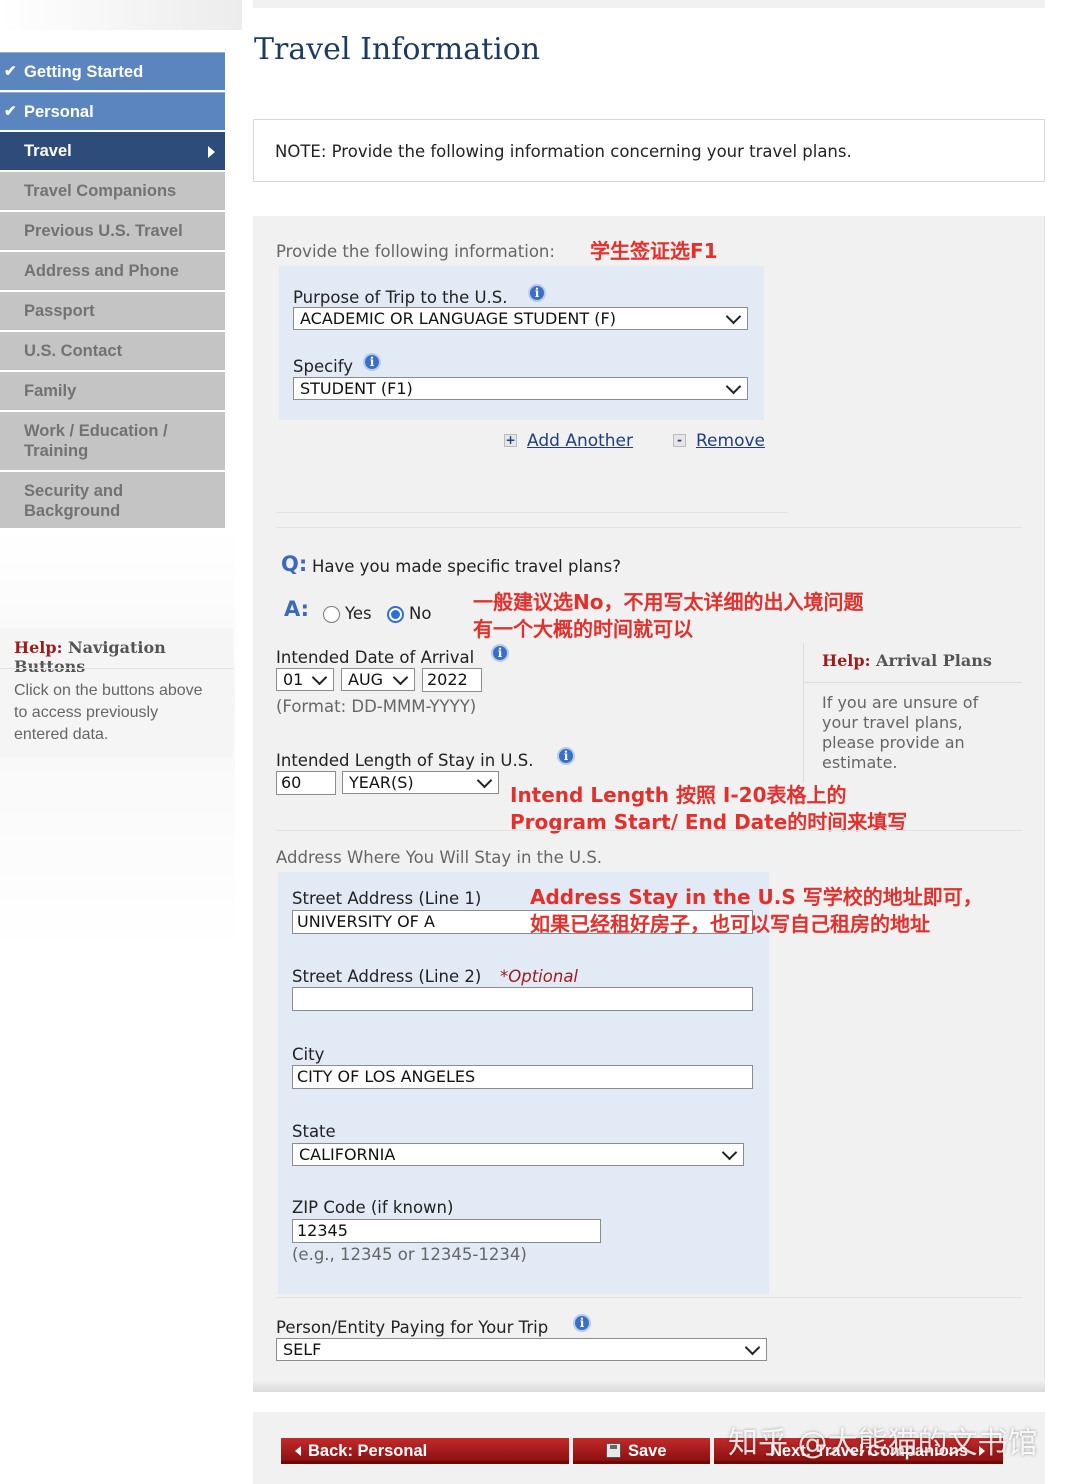 The image size is (1080, 1484). I want to click on date-format-hint: (Format: DD-MMM-YYYY), so click(376, 706).